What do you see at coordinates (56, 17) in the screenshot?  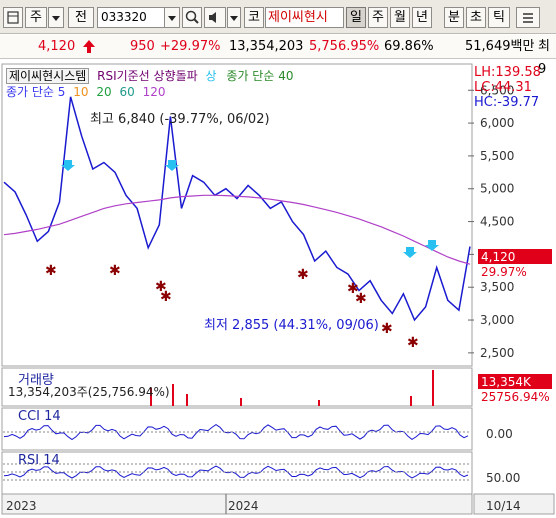 I see `market-dropdown-icon` at bounding box center [56, 17].